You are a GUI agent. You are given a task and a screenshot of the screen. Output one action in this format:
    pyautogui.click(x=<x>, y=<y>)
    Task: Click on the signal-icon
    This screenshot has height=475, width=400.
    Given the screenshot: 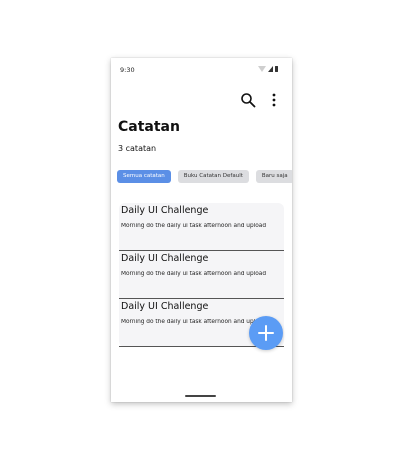 What is the action you would take?
    pyautogui.click(x=270, y=69)
    